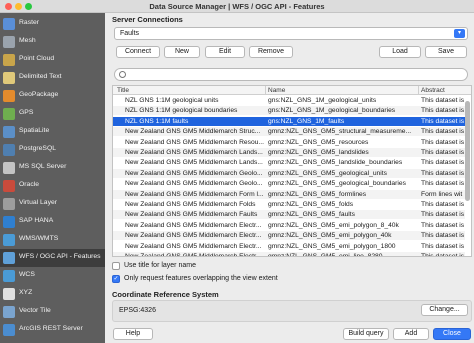 Image resolution: width=474 pixels, height=343 pixels. Describe the element at coordinates (35, 310) in the screenshot. I see `sidebar-item-label: Vector Tile` at that location.